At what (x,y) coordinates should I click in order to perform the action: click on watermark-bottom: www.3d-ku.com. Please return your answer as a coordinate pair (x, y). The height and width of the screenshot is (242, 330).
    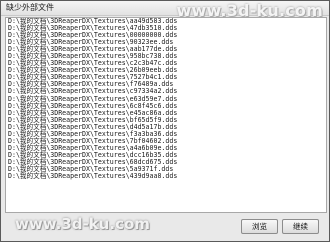
    Looking at the image, I should click on (82, 224).